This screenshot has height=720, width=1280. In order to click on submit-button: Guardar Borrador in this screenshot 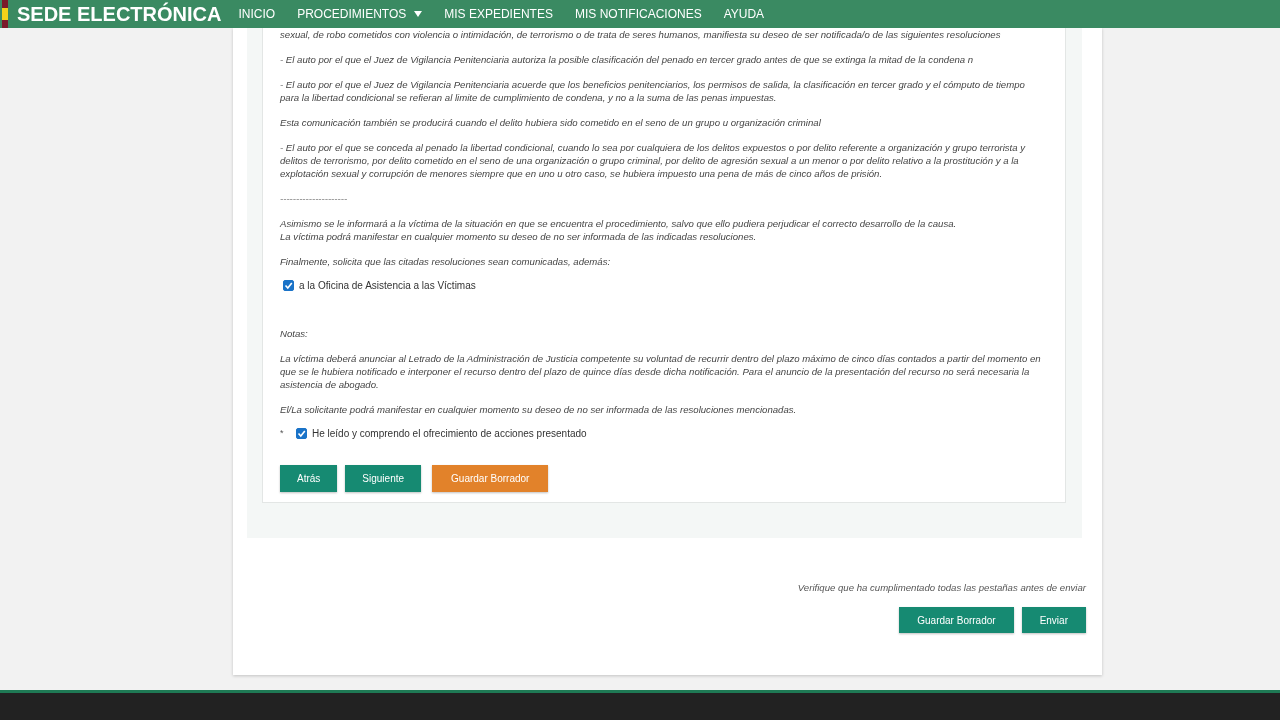, I will do `click(956, 620)`.